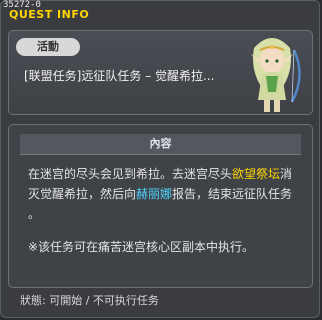 The image size is (322, 320). Describe the element at coordinates (286, 174) in the screenshot. I see `description-text: 消` at that location.